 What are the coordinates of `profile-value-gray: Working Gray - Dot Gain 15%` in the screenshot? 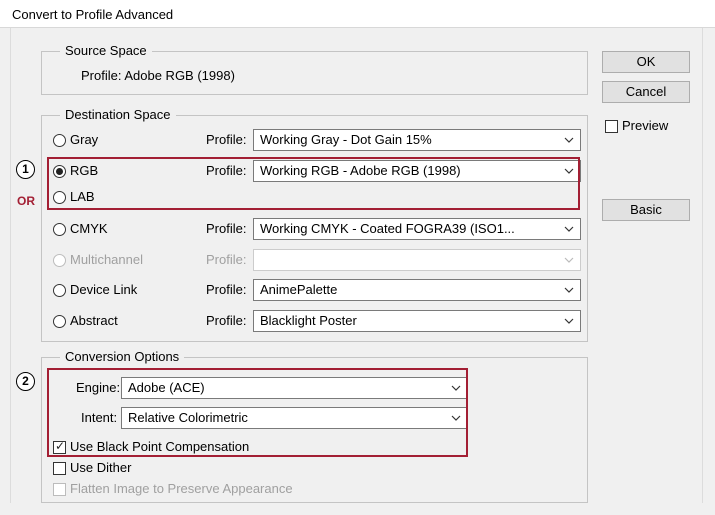 It's located at (346, 139).